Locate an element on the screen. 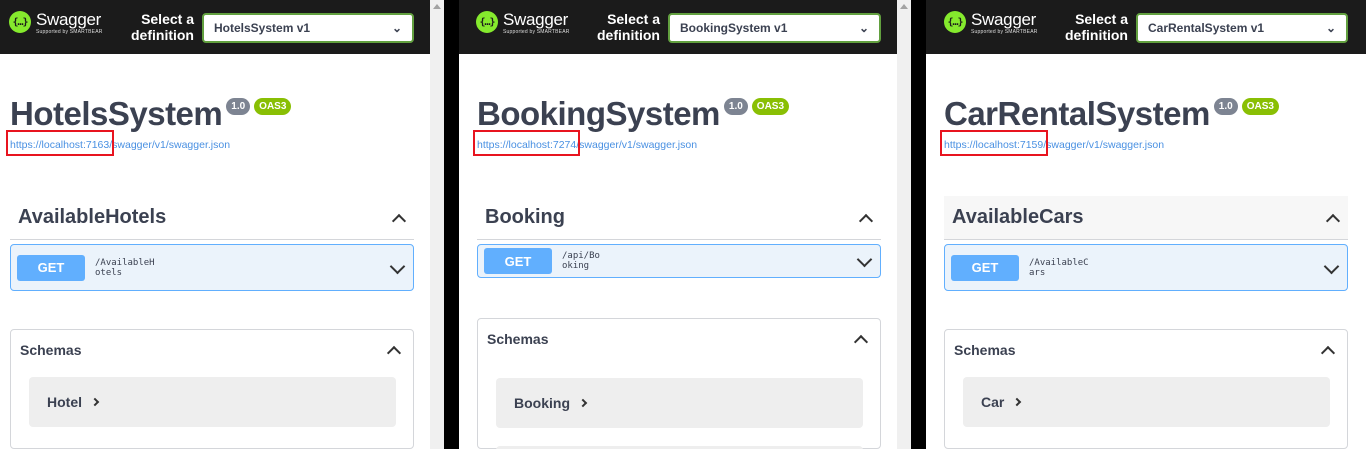  operation-get: GET /AvailableCars is located at coordinates (1146, 267).